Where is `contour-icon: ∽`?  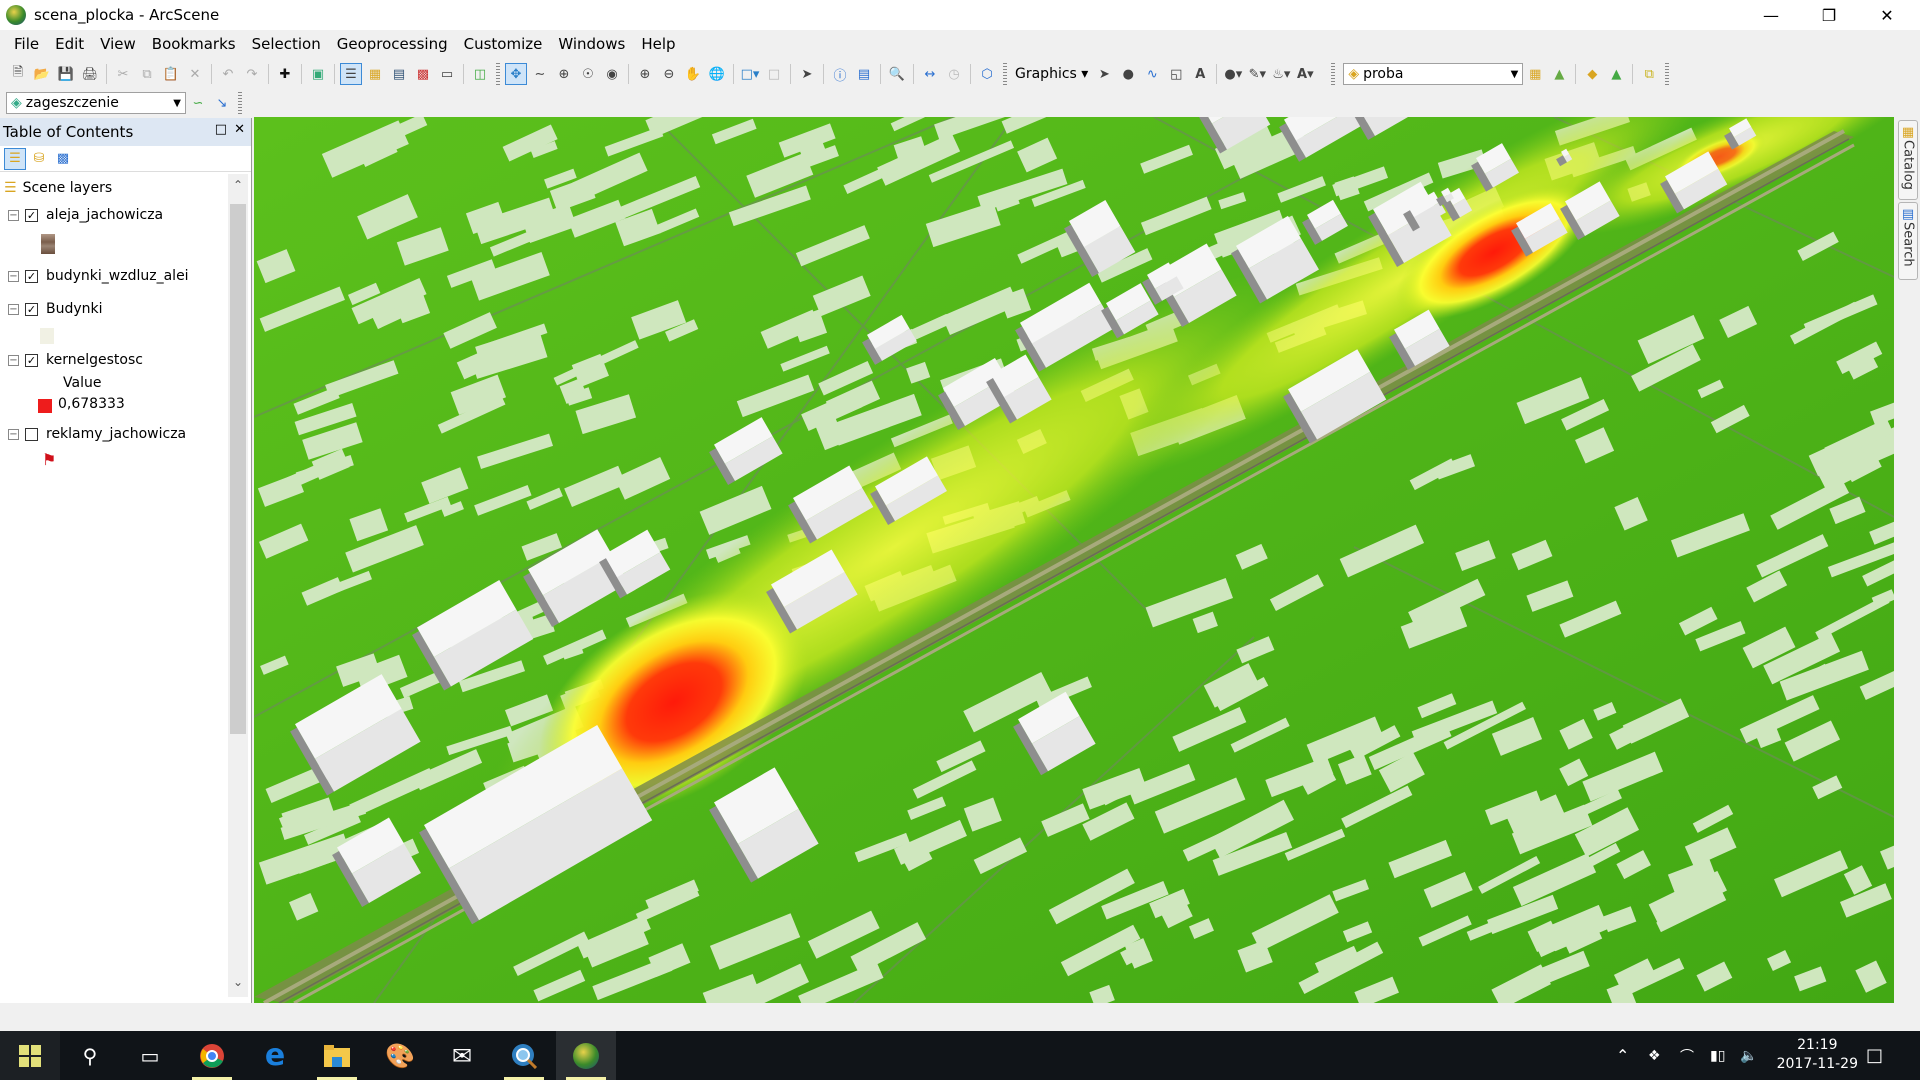
contour-icon: ∽ is located at coordinates (198, 103).